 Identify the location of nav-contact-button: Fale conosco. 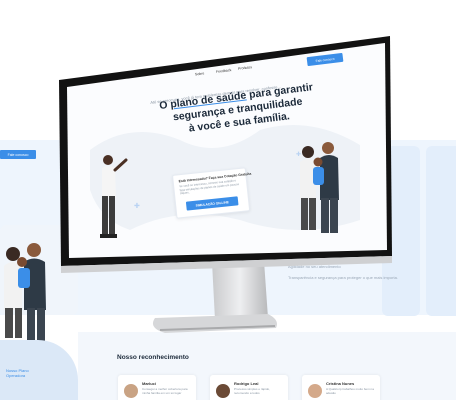
(325, 59).